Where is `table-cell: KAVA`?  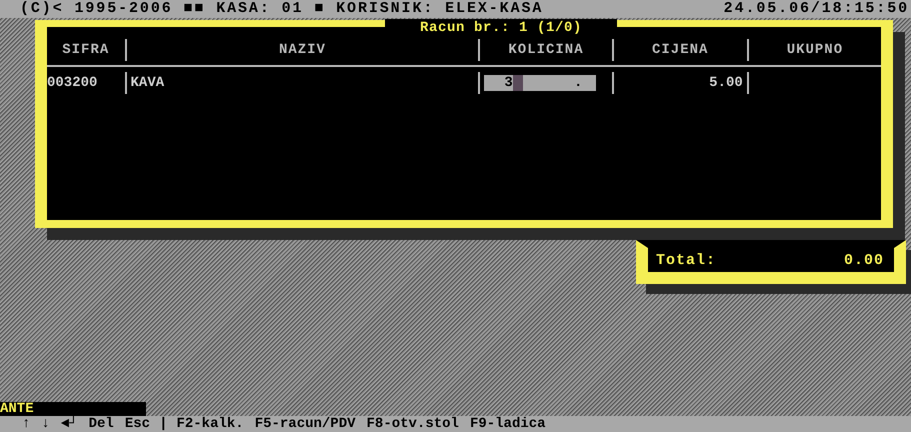
table-cell: KAVA is located at coordinates (147, 83).